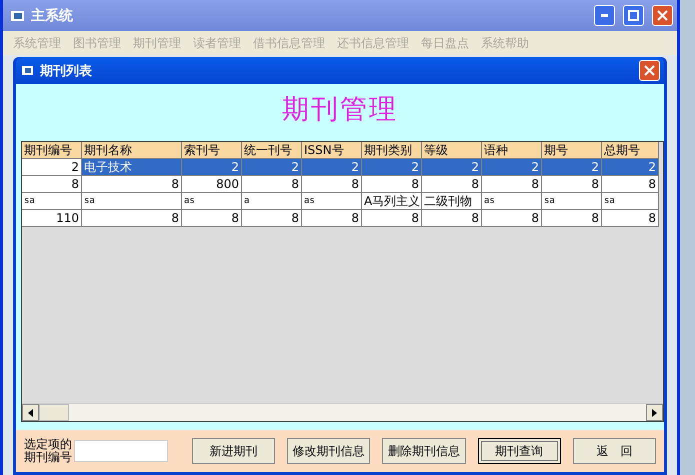 The height and width of the screenshot is (475, 695). I want to click on window-title: 主系统, so click(52, 15).